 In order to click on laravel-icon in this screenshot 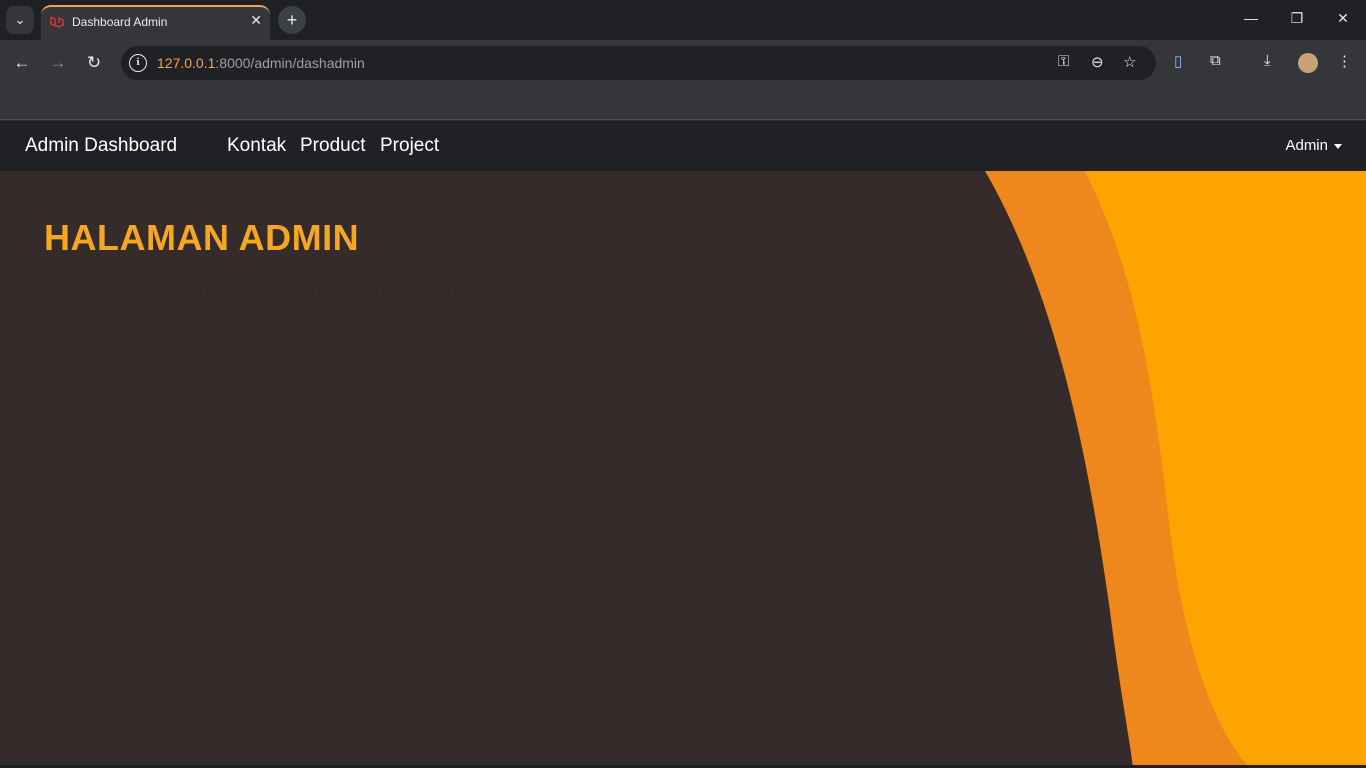, I will do `click(57, 22)`.